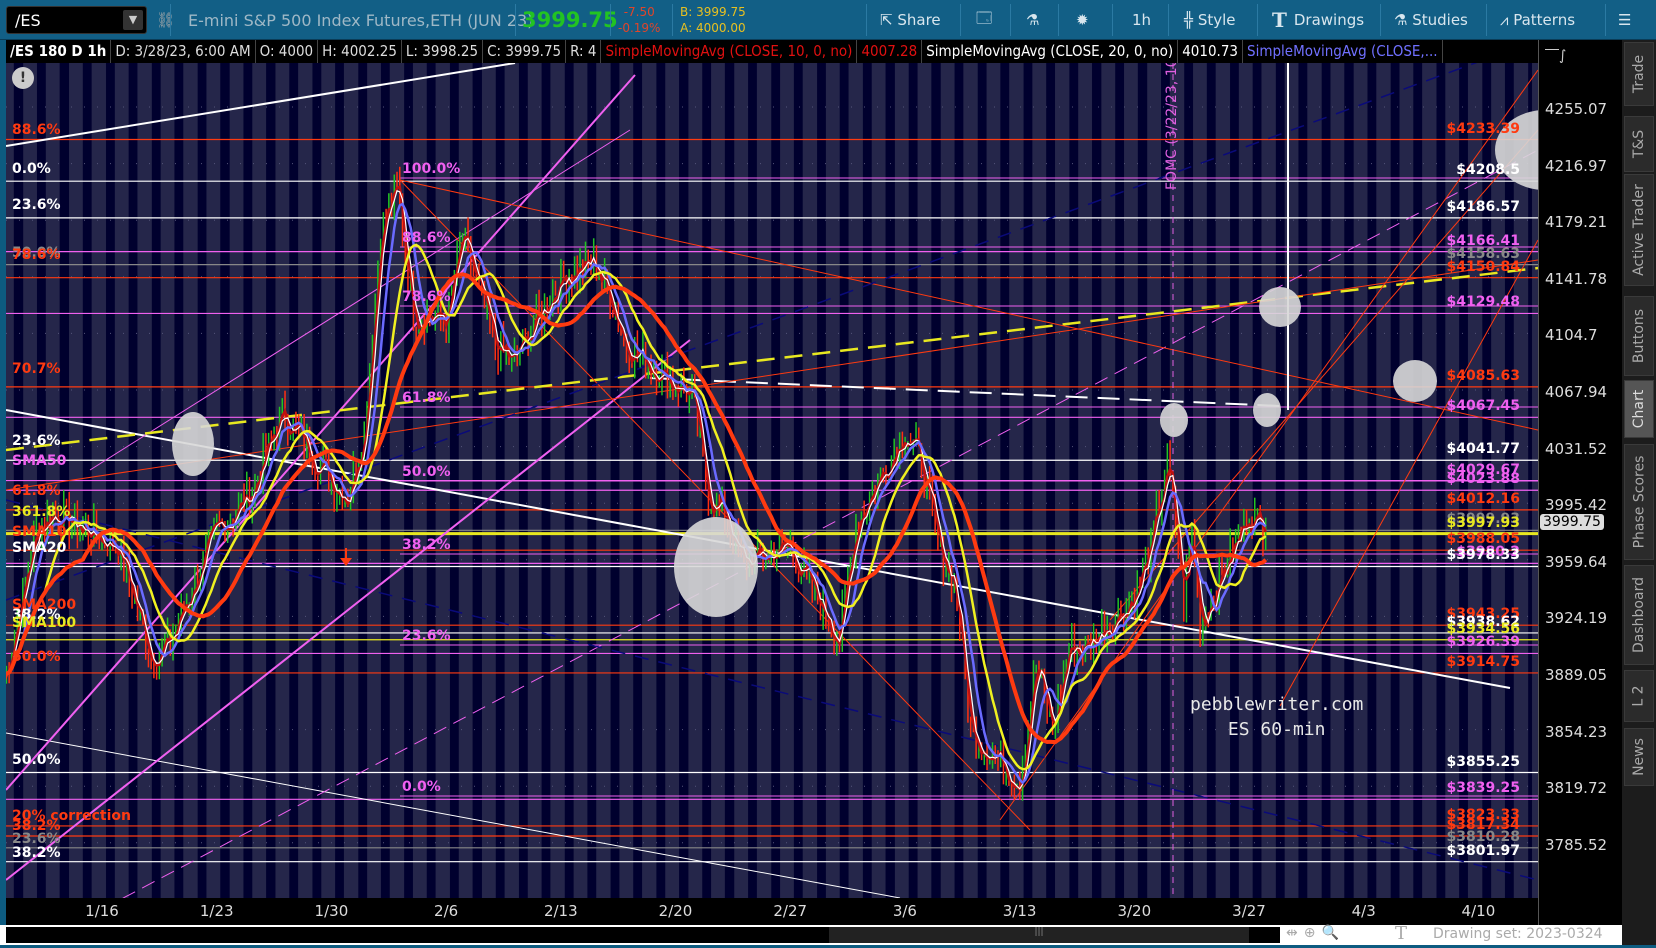 The image size is (1656, 948). I want to click on price-level-label: $4023.88, so click(1483, 479).